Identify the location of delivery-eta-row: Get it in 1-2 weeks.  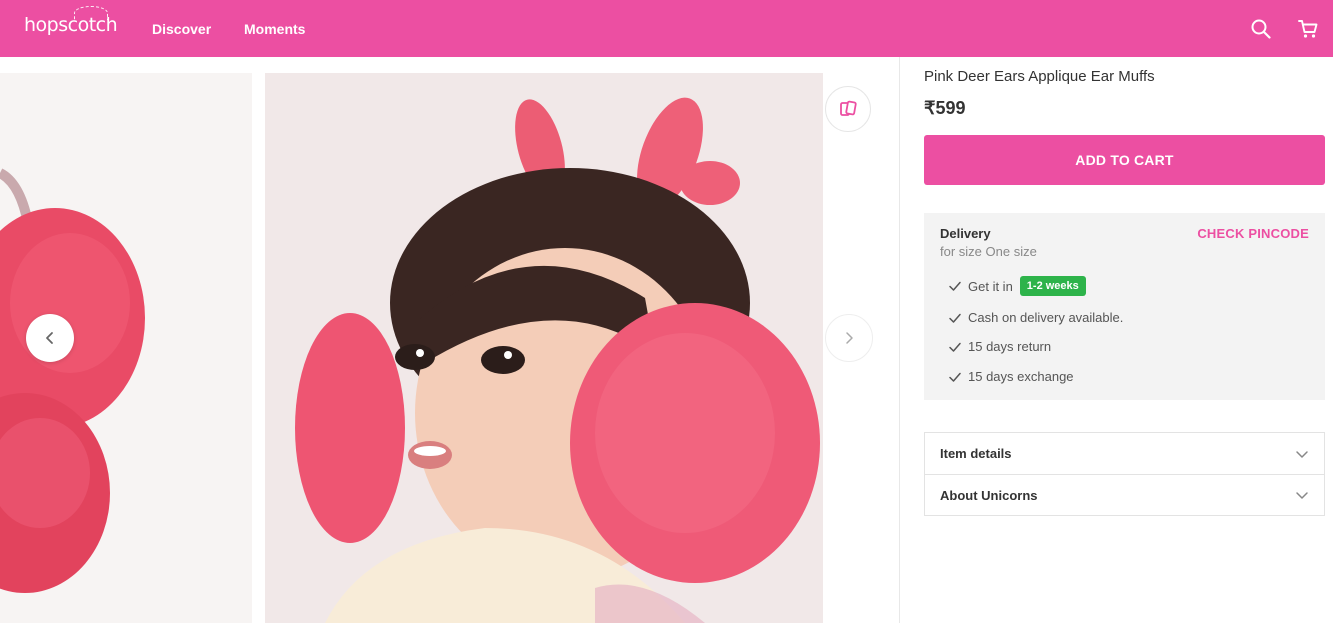
(1017, 286).